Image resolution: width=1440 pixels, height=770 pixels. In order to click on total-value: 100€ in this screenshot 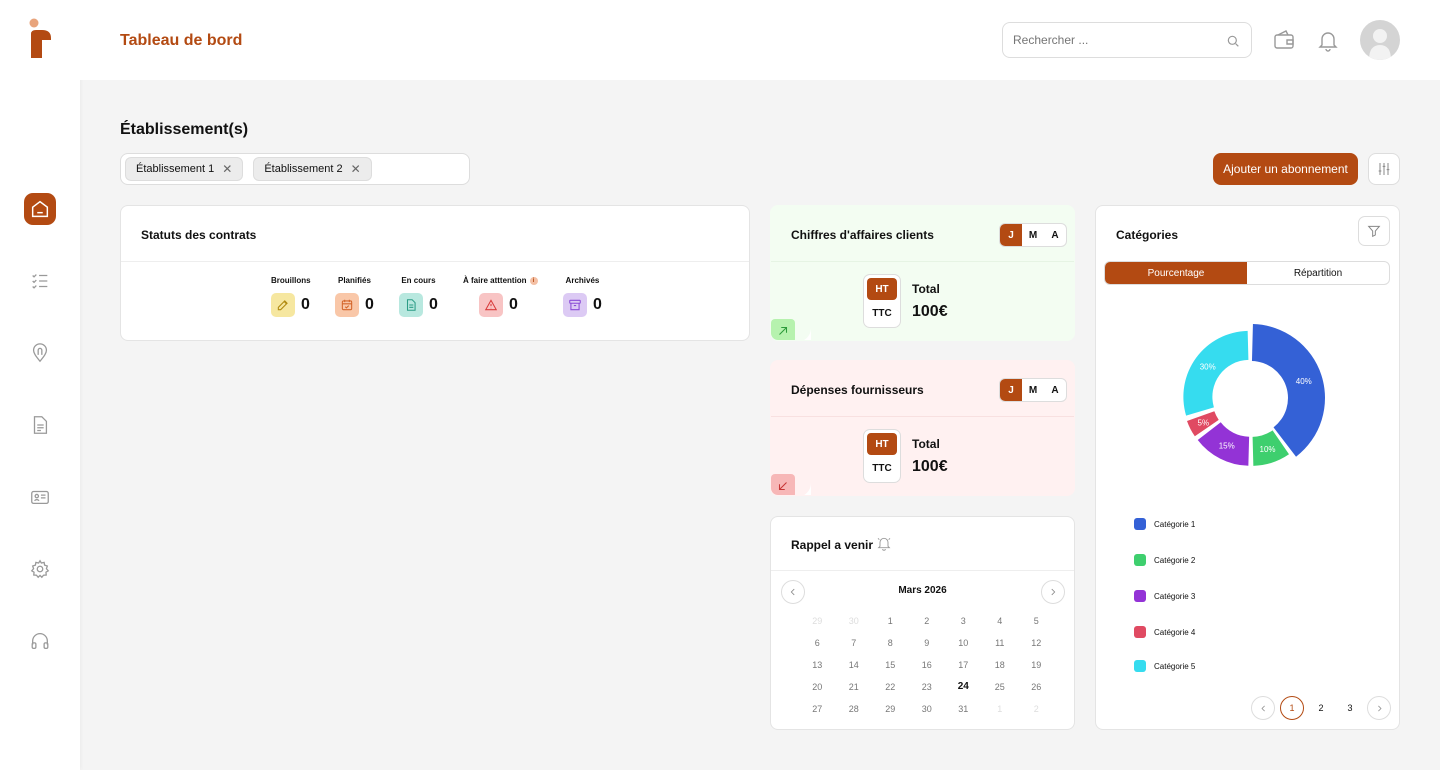, I will do `click(930, 466)`.